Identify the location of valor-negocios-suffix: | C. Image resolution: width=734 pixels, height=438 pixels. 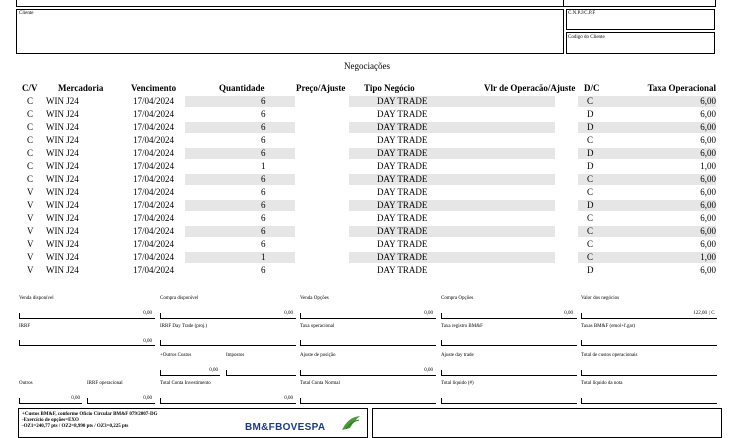
(712, 313).